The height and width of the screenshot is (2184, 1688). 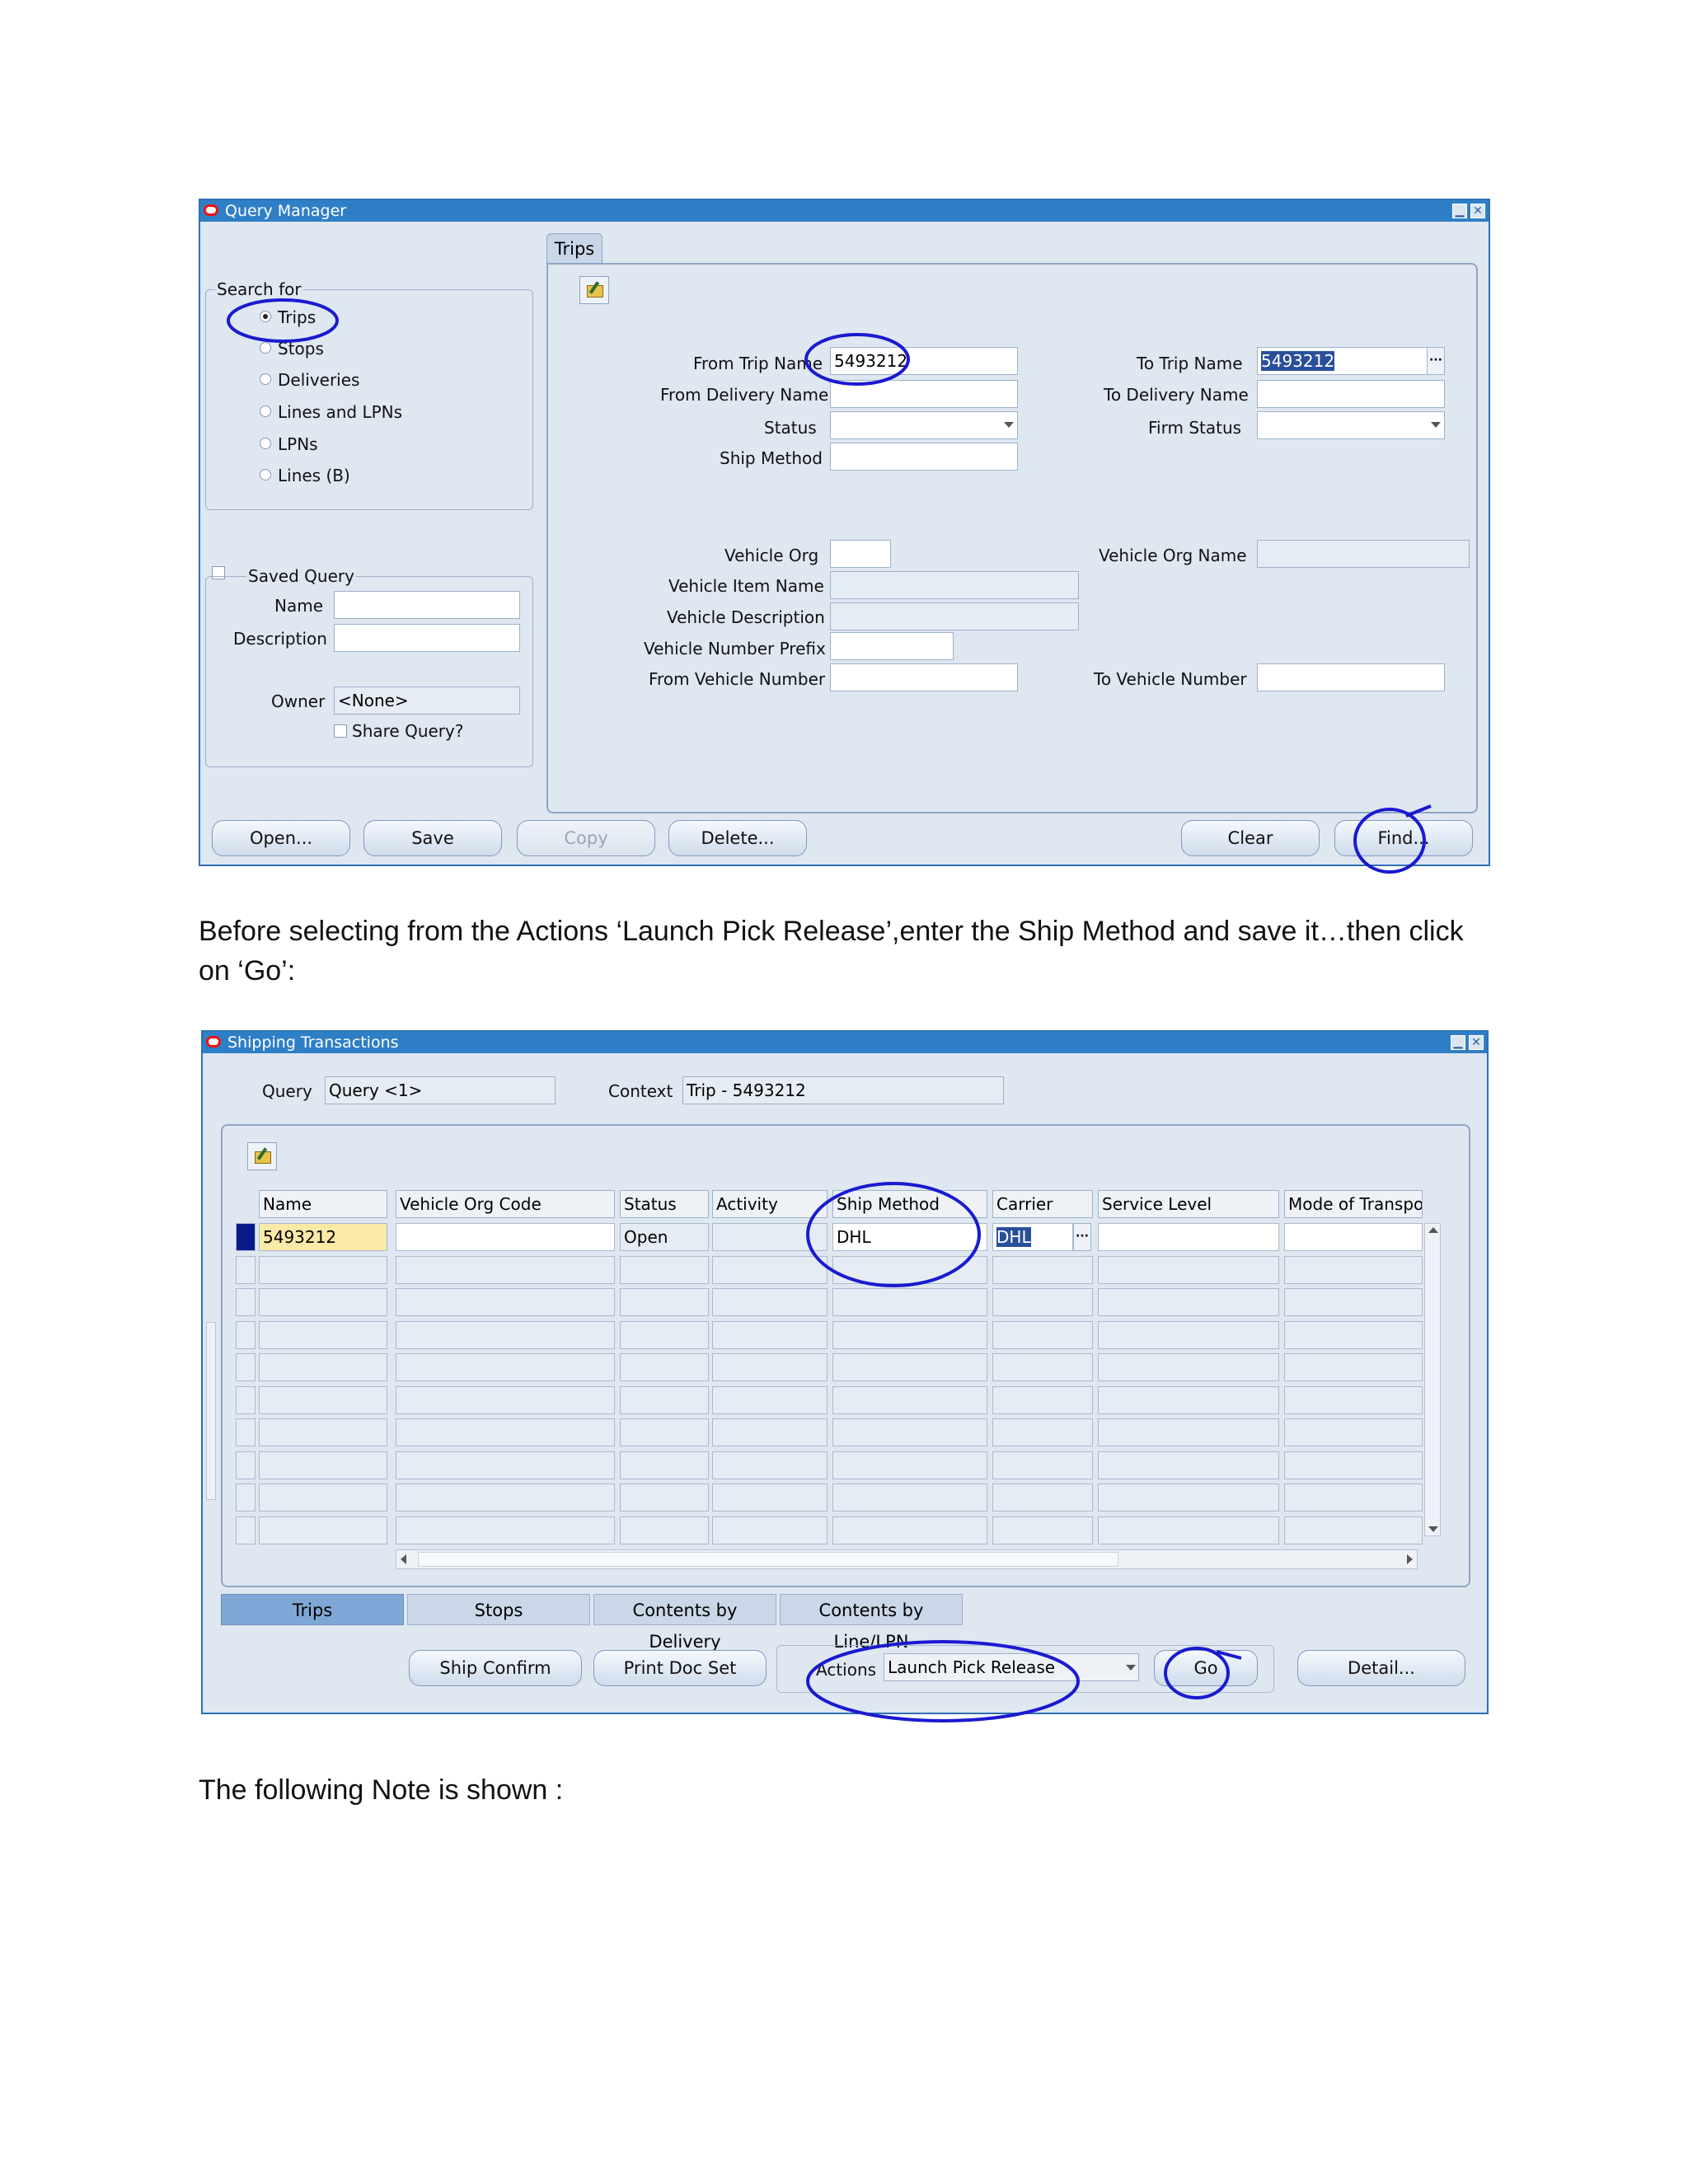 What do you see at coordinates (1032, 1237) in the screenshot?
I see `table-cell-carrier: DHL` at bounding box center [1032, 1237].